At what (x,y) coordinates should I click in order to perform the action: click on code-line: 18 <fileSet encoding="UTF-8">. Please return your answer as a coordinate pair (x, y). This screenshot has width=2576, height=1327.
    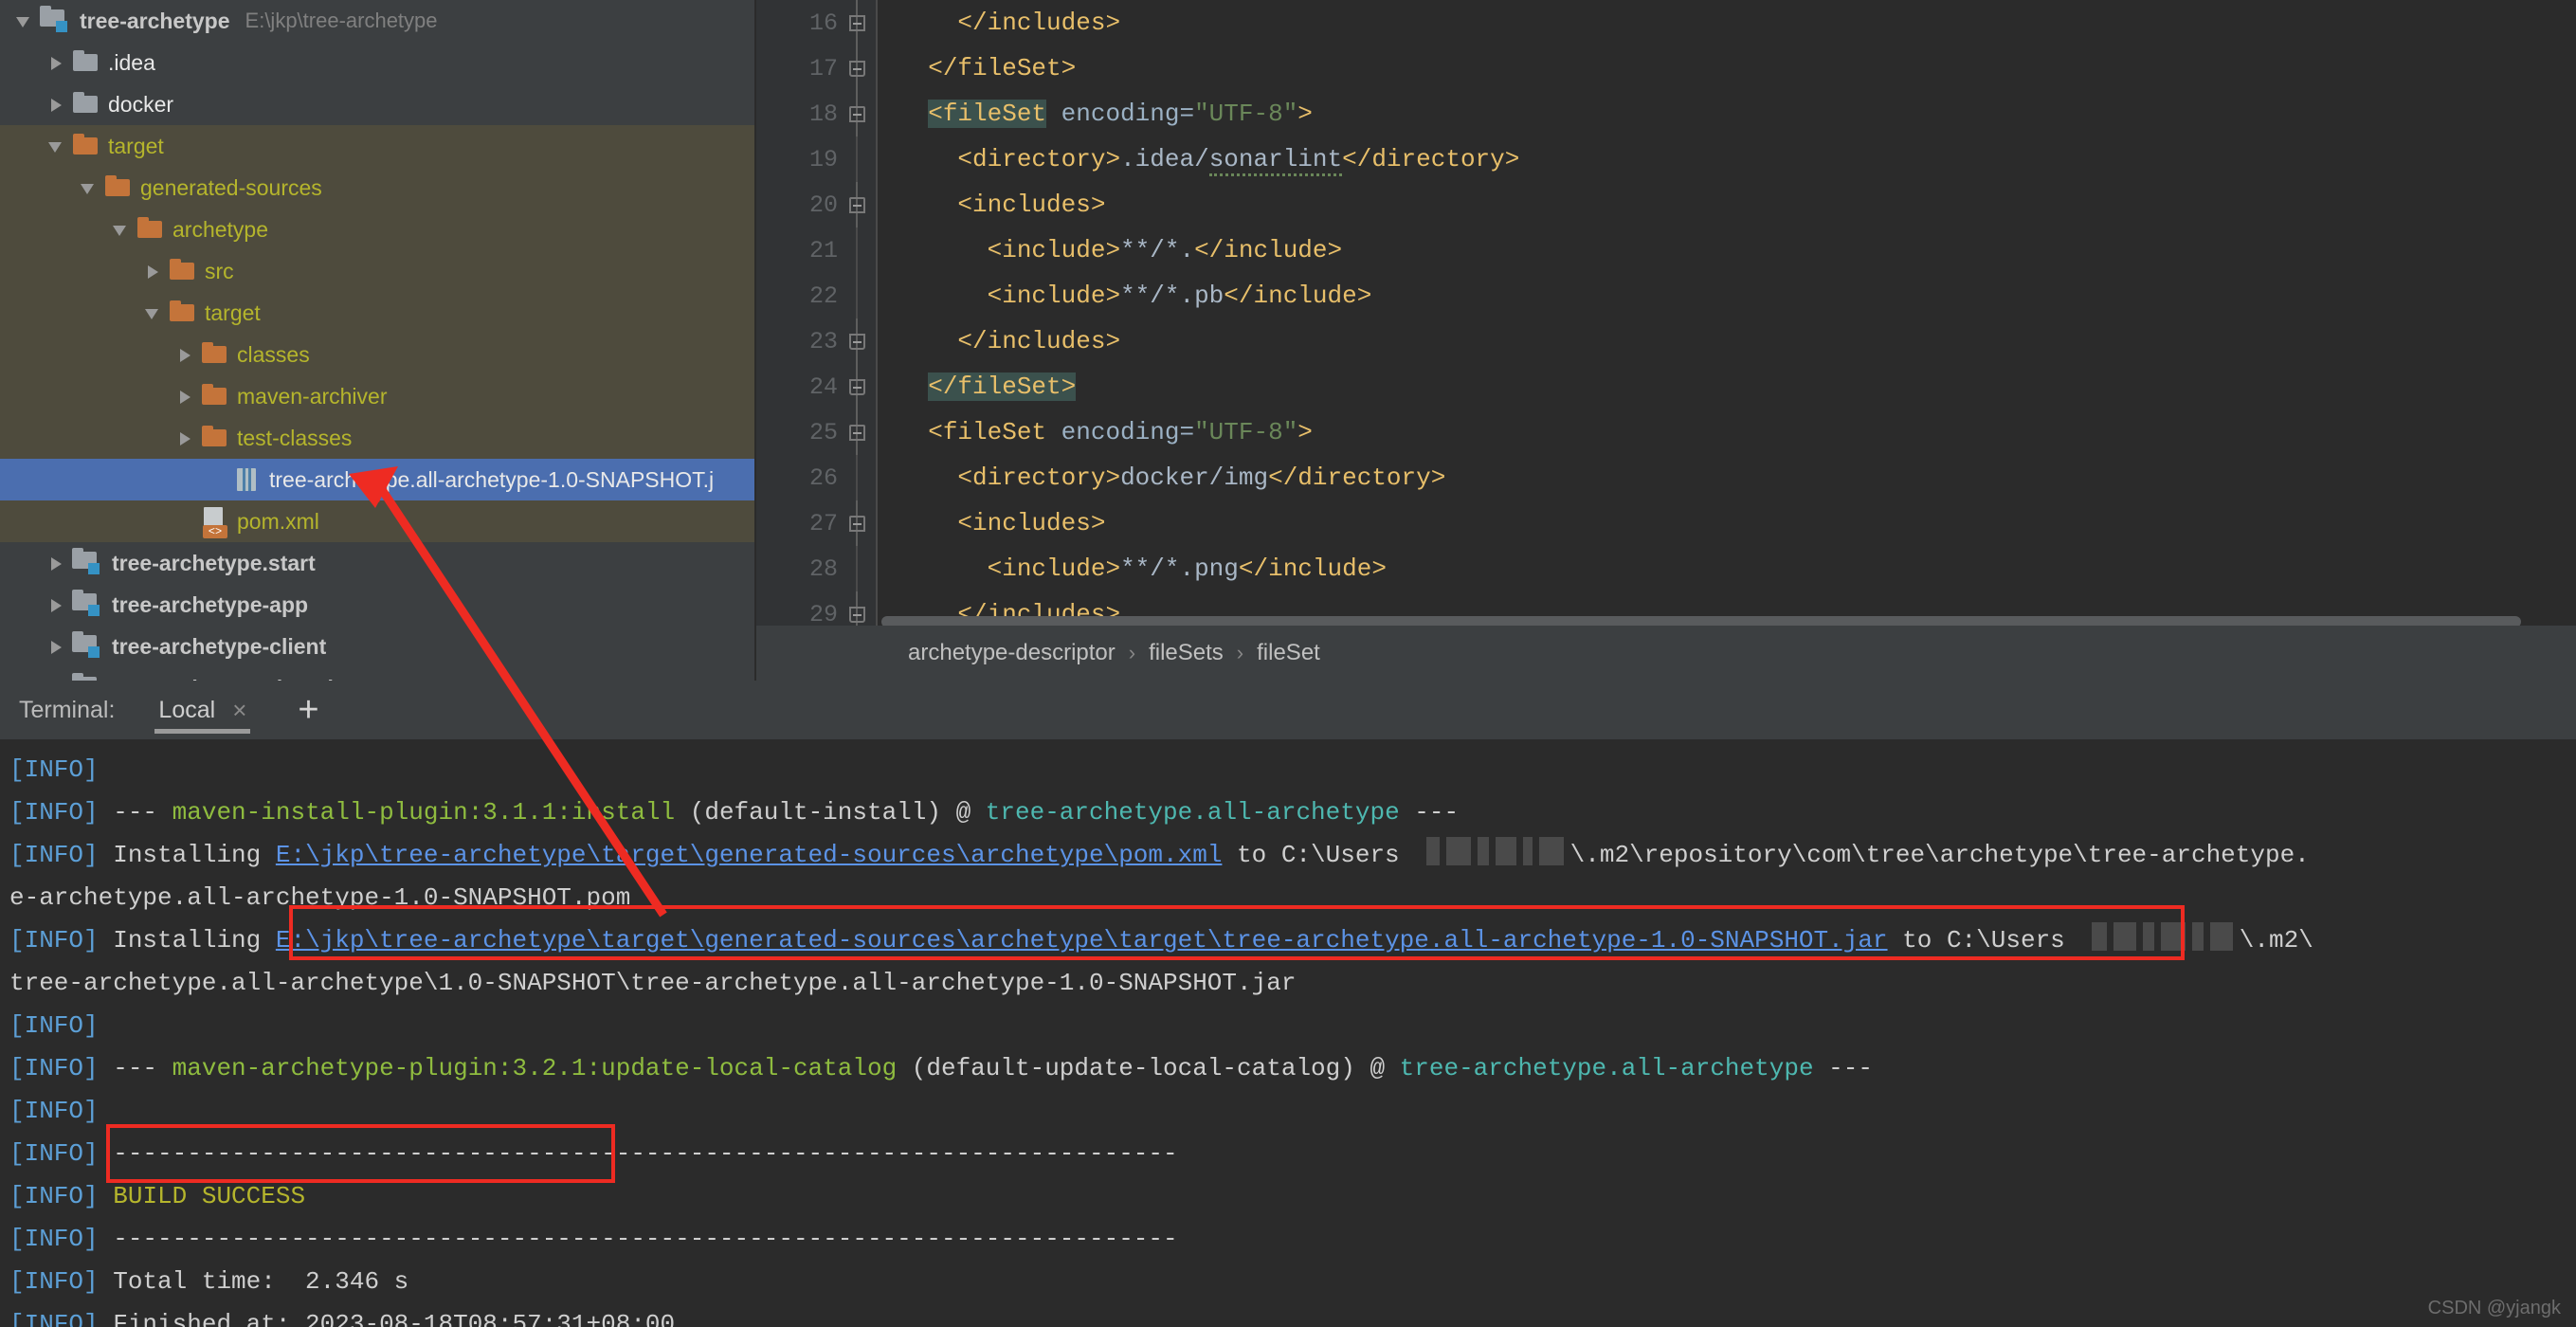
    Looking at the image, I should click on (1666, 113).